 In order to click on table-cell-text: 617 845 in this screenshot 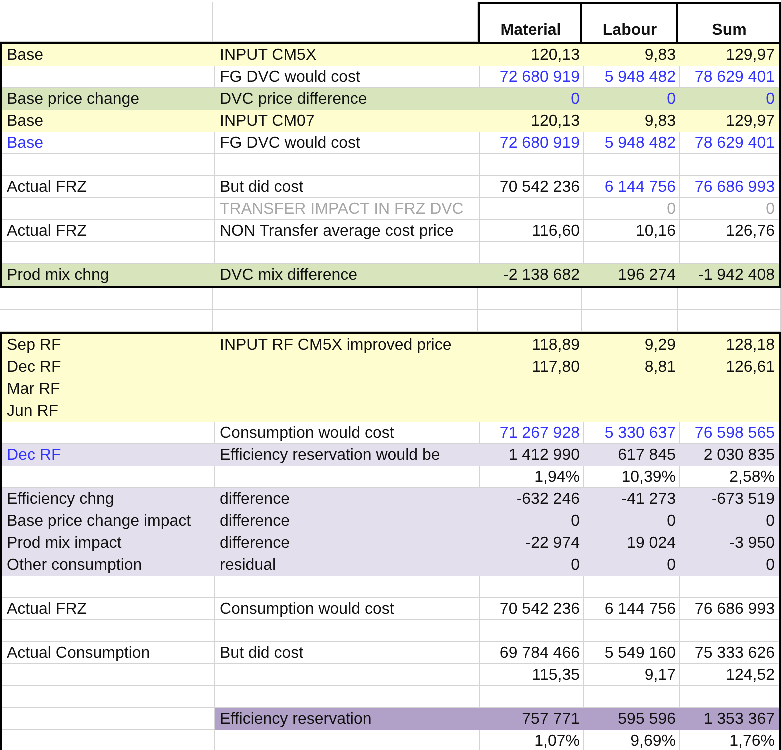, I will do `click(647, 456)`.